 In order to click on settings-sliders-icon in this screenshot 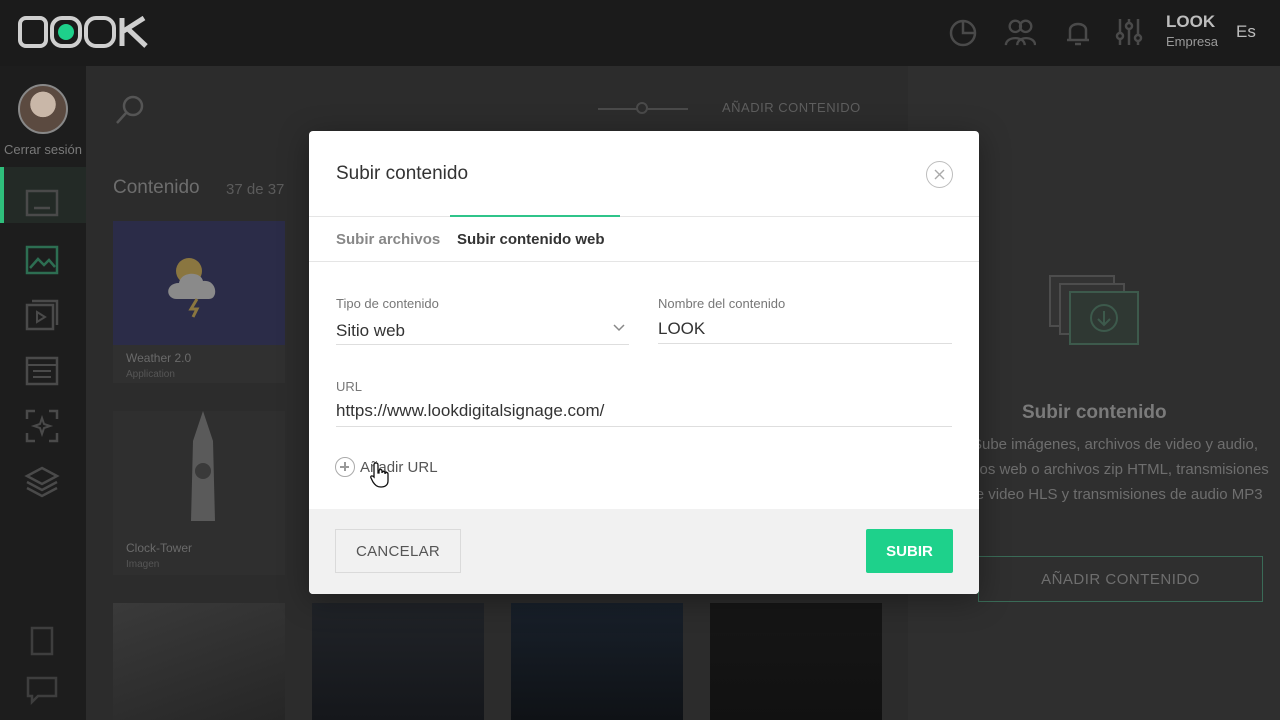, I will do `click(1129, 32)`.